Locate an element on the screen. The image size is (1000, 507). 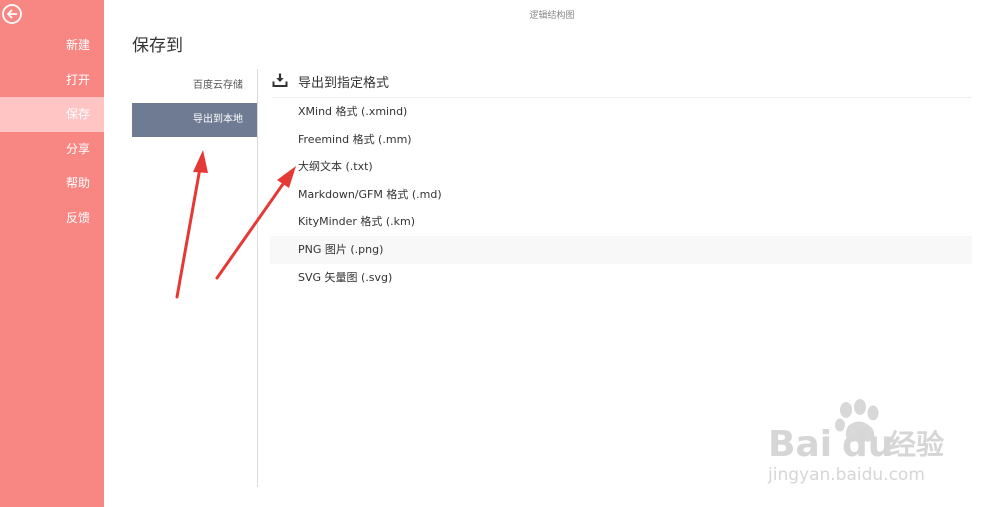
export-section-title: 导出到指定格式 is located at coordinates (344, 83).